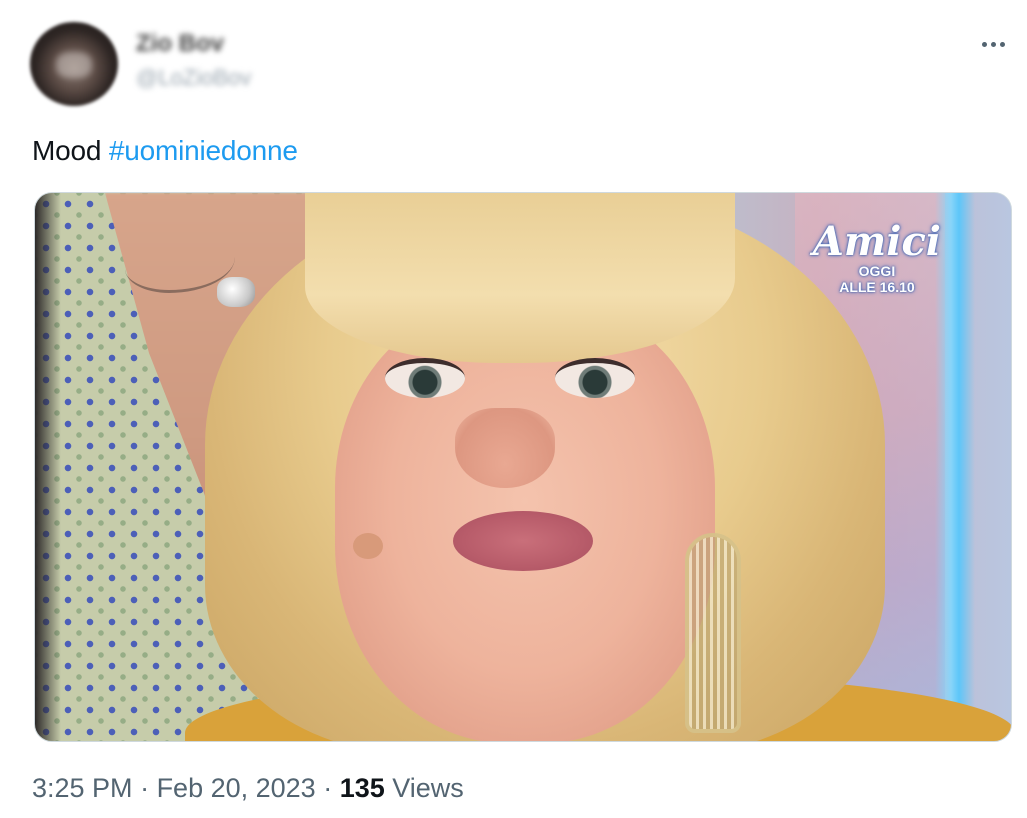 This screenshot has width=1027, height=818. What do you see at coordinates (48, 467) in the screenshot?
I see `media-left-shadow` at bounding box center [48, 467].